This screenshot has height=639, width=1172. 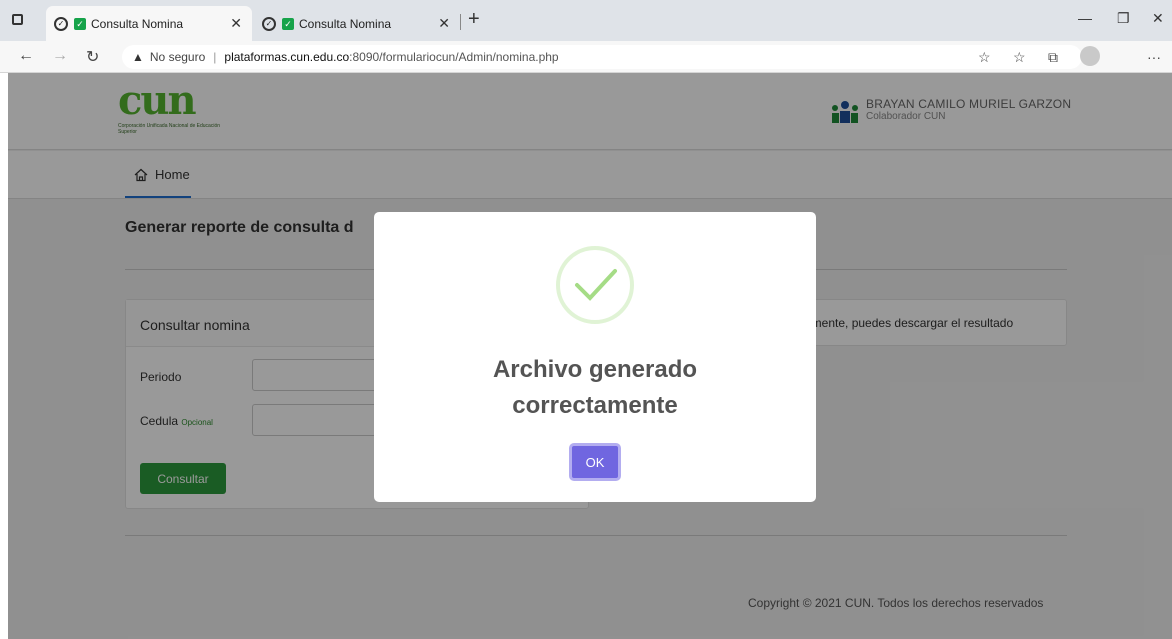 What do you see at coordinates (26, 56) in the screenshot?
I see `back-icon: ←` at bounding box center [26, 56].